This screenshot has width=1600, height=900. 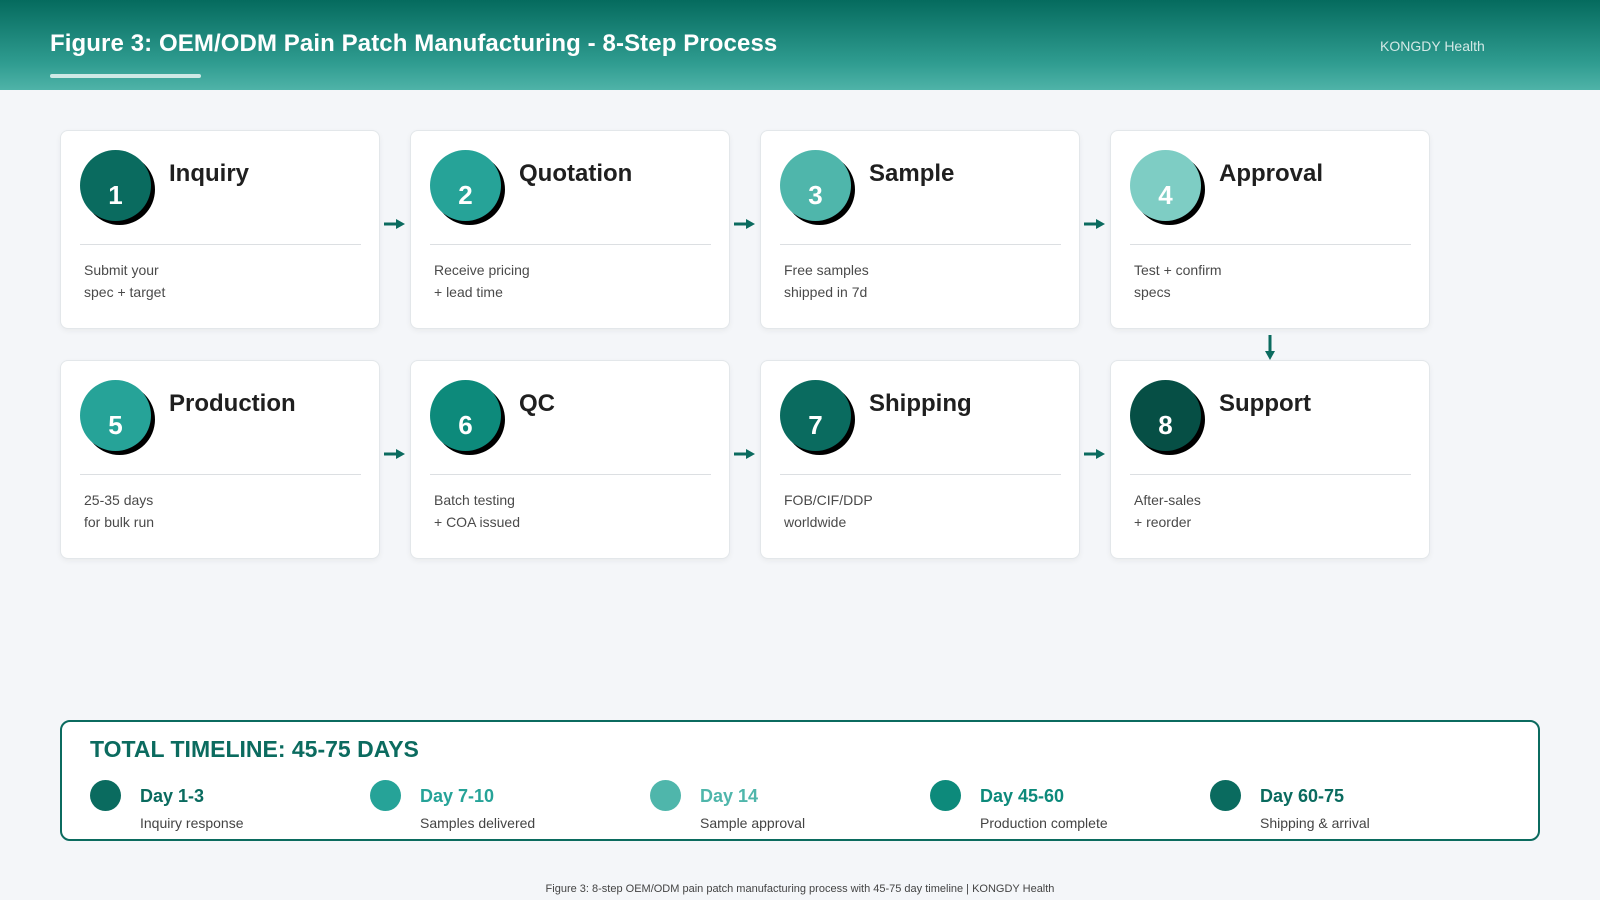 I want to click on timeline-milestone: Day 14 Sample approval, so click(x=780, y=808).